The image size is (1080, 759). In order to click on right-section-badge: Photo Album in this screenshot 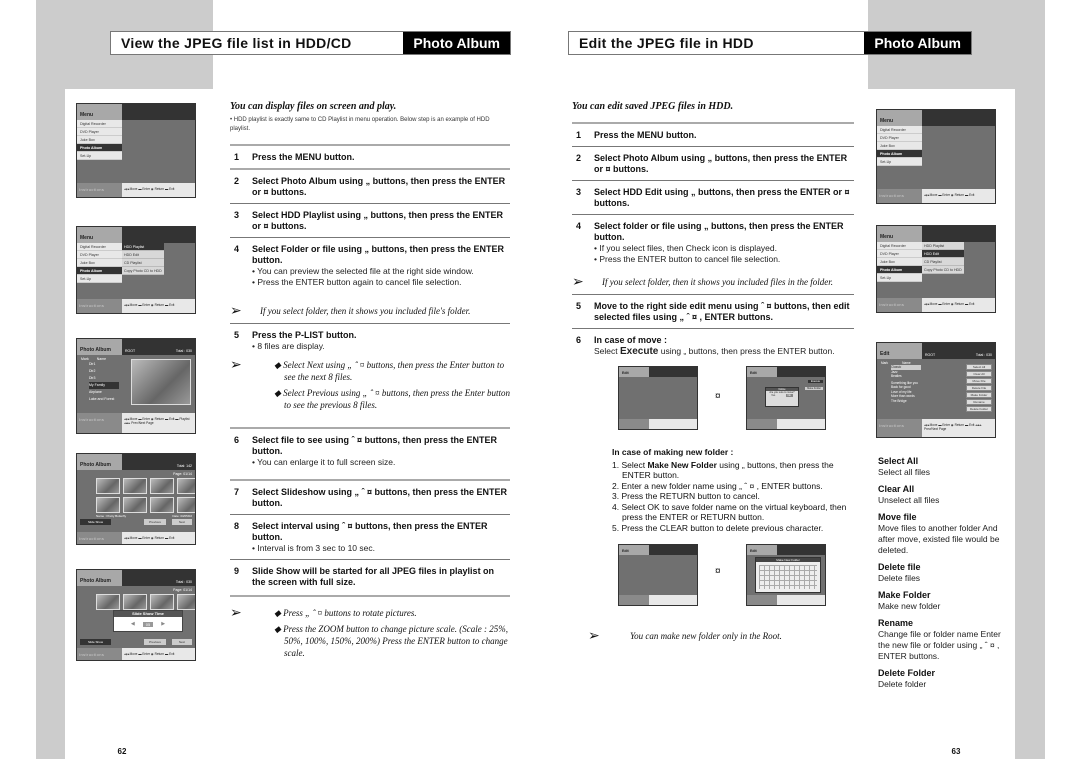, I will do `click(917, 43)`.